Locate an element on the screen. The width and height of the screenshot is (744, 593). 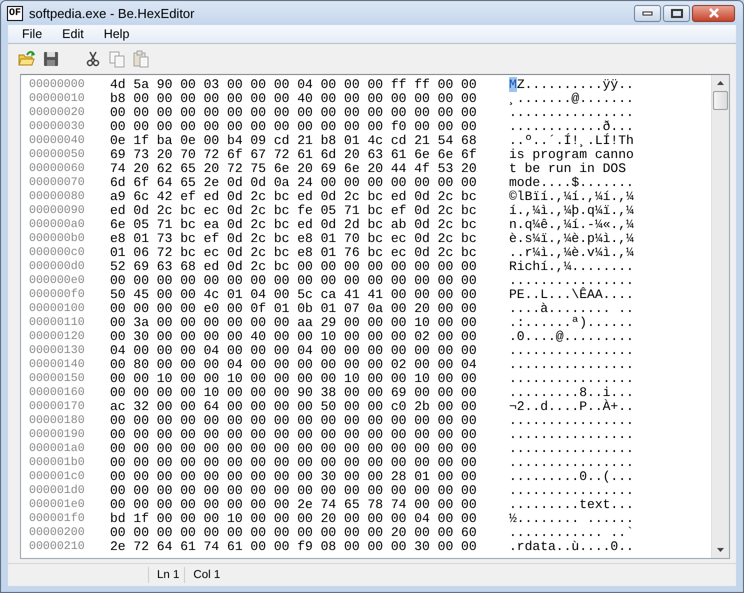
offset-label: 000001e0 is located at coordinates (57, 505).